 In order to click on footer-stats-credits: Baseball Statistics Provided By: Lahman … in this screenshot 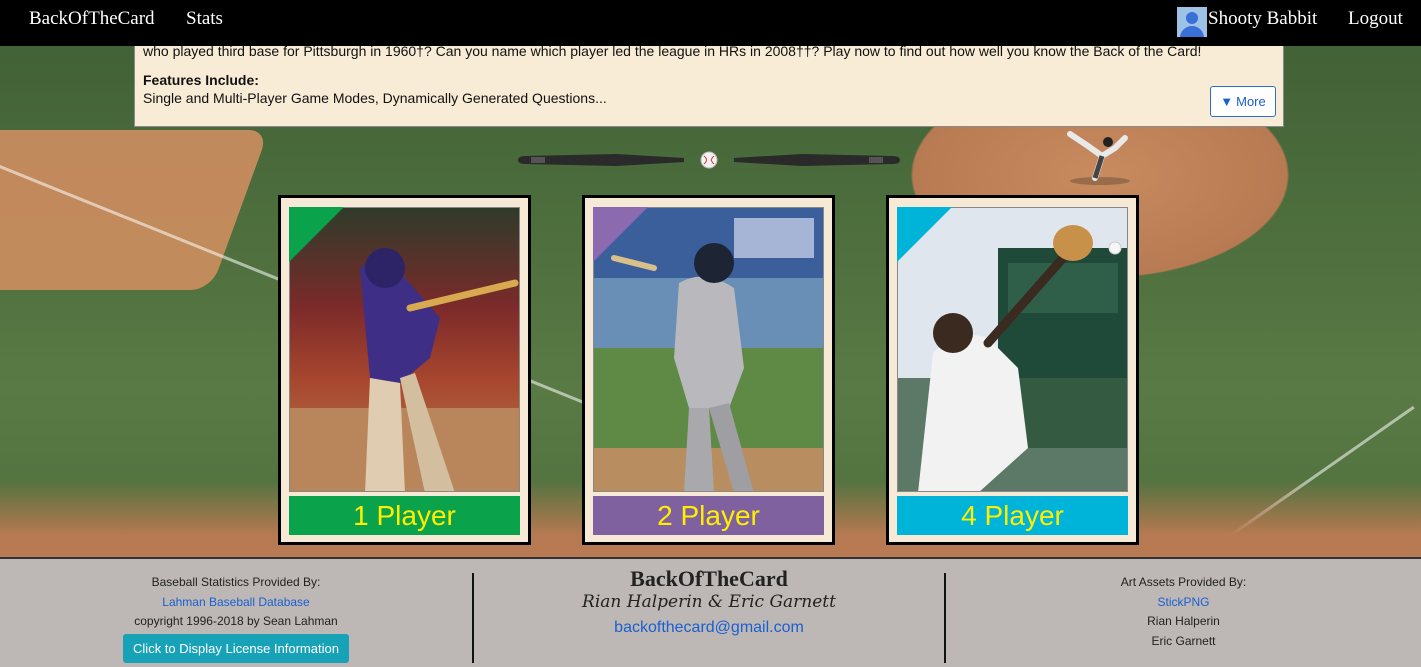, I will do `click(236, 618)`.